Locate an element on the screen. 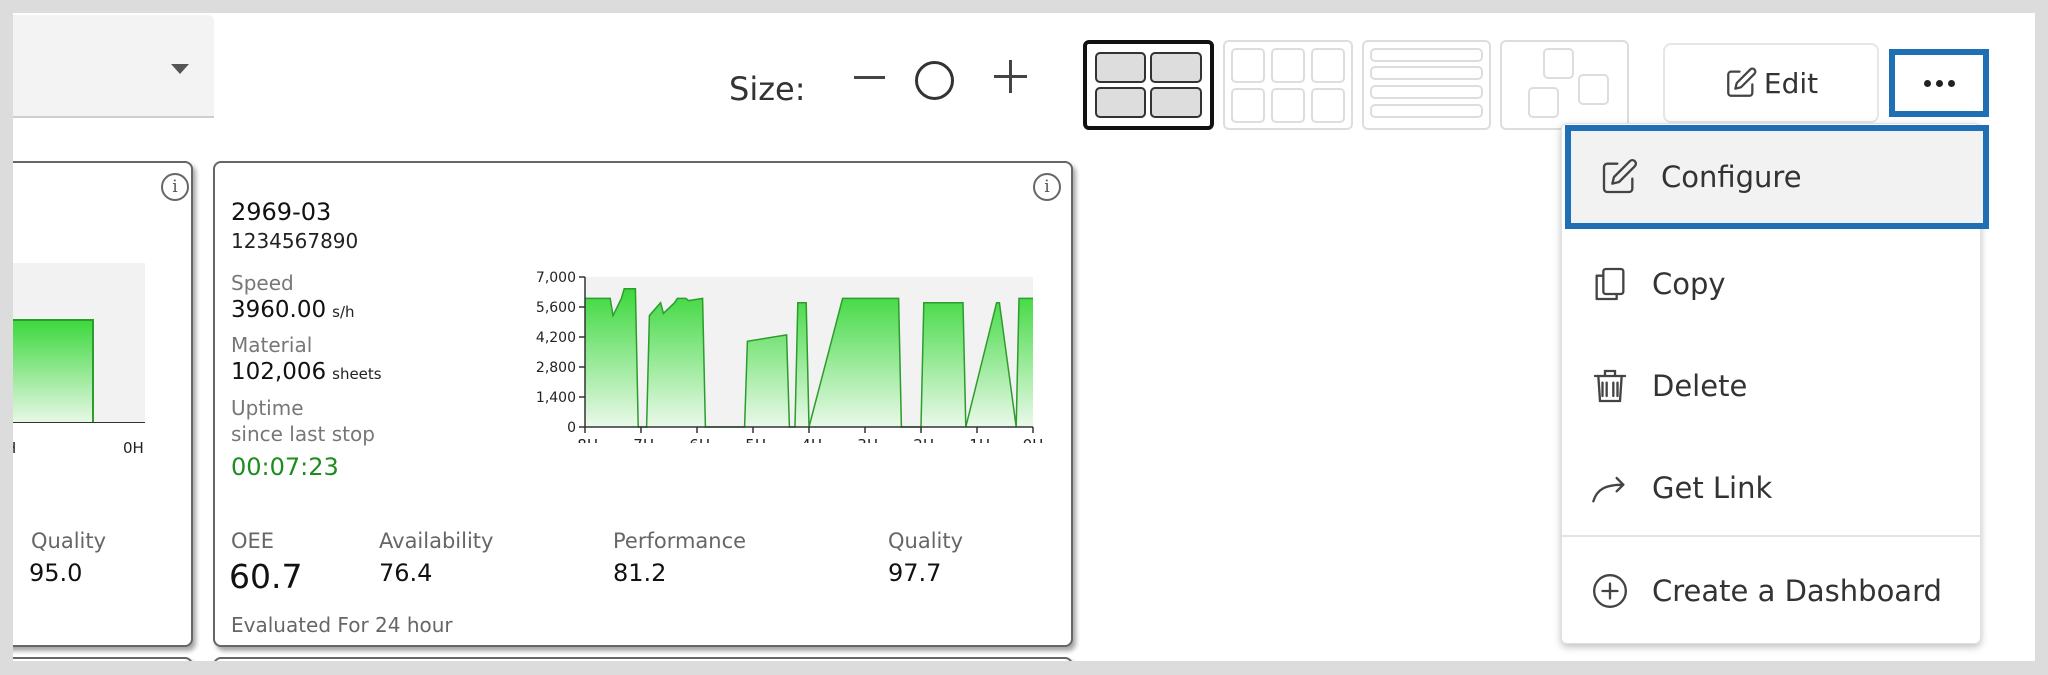 This screenshot has height=675, width=2048. x-tick-label: -1H is located at coordinates (977, 439).